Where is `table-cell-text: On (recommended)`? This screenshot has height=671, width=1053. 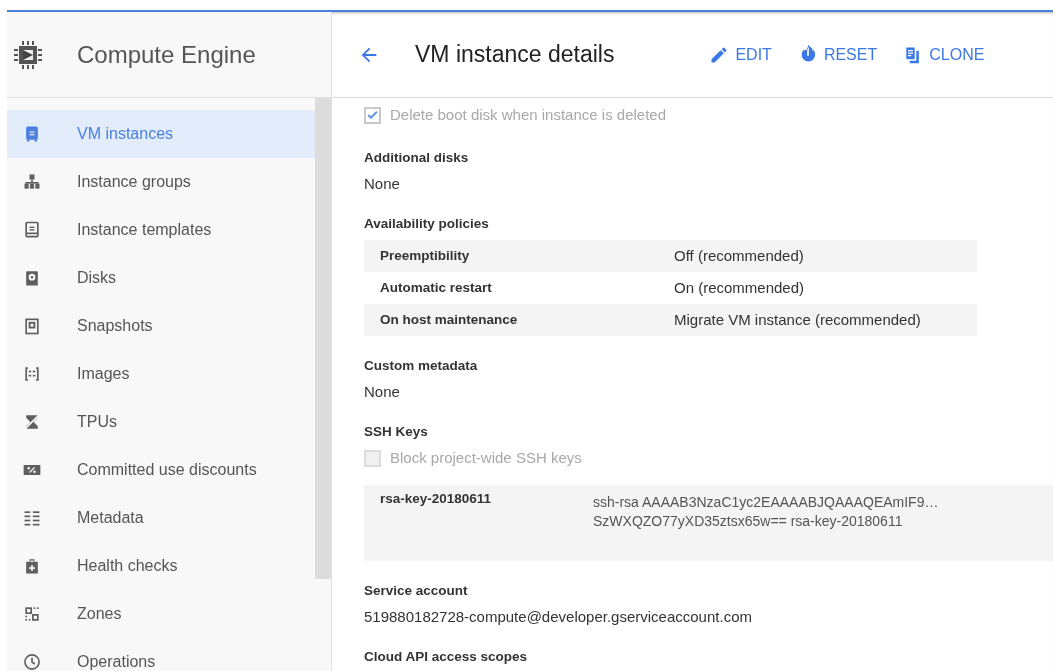 table-cell-text: On (recommended) is located at coordinates (739, 287).